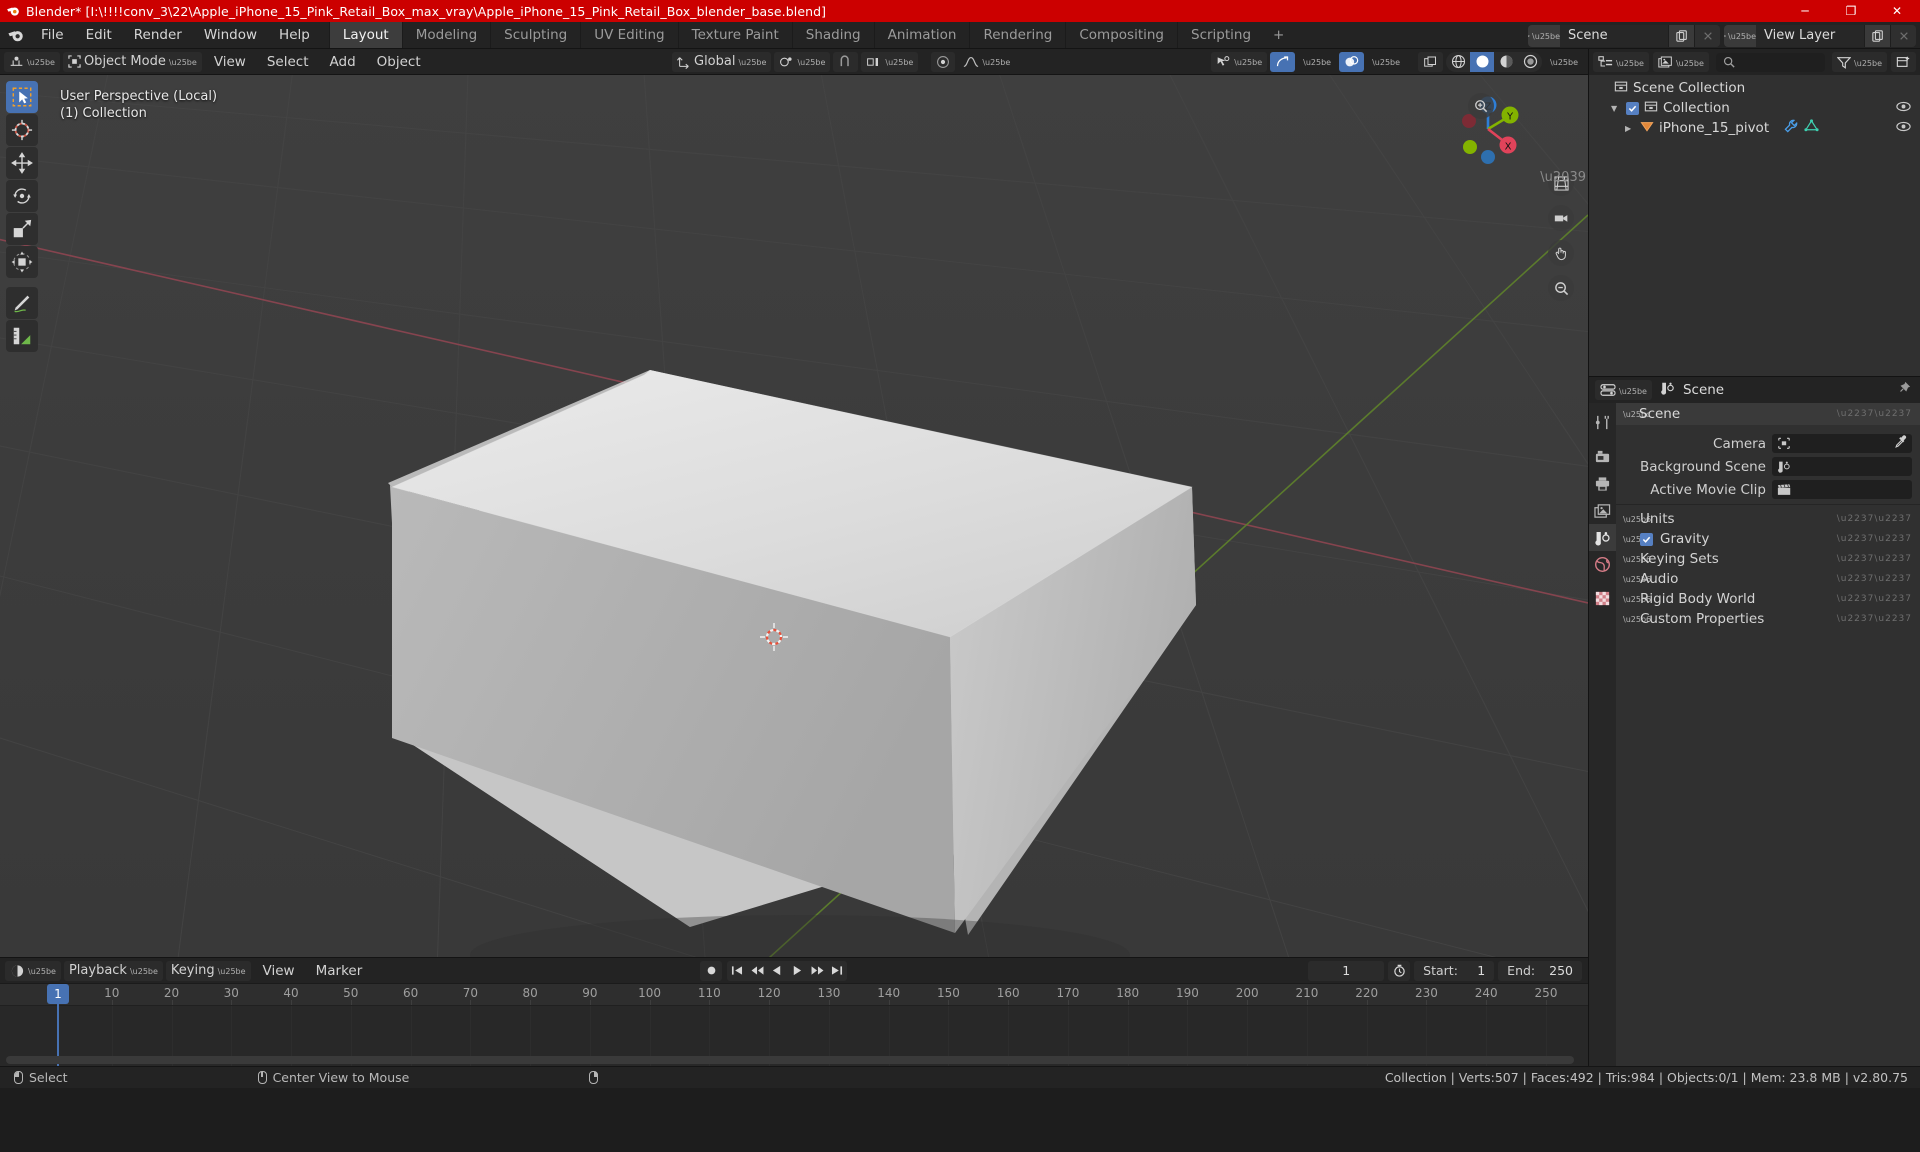  Describe the element at coordinates (1632, 108) in the screenshot. I see `collection-visibility-checkbox` at that location.